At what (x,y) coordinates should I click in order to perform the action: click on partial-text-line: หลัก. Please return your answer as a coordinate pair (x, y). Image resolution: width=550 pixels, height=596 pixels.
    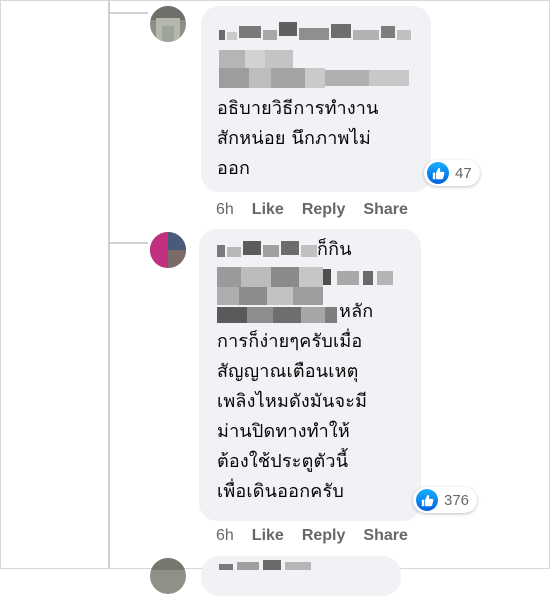
    Looking at the image, I should click on (356, 311).